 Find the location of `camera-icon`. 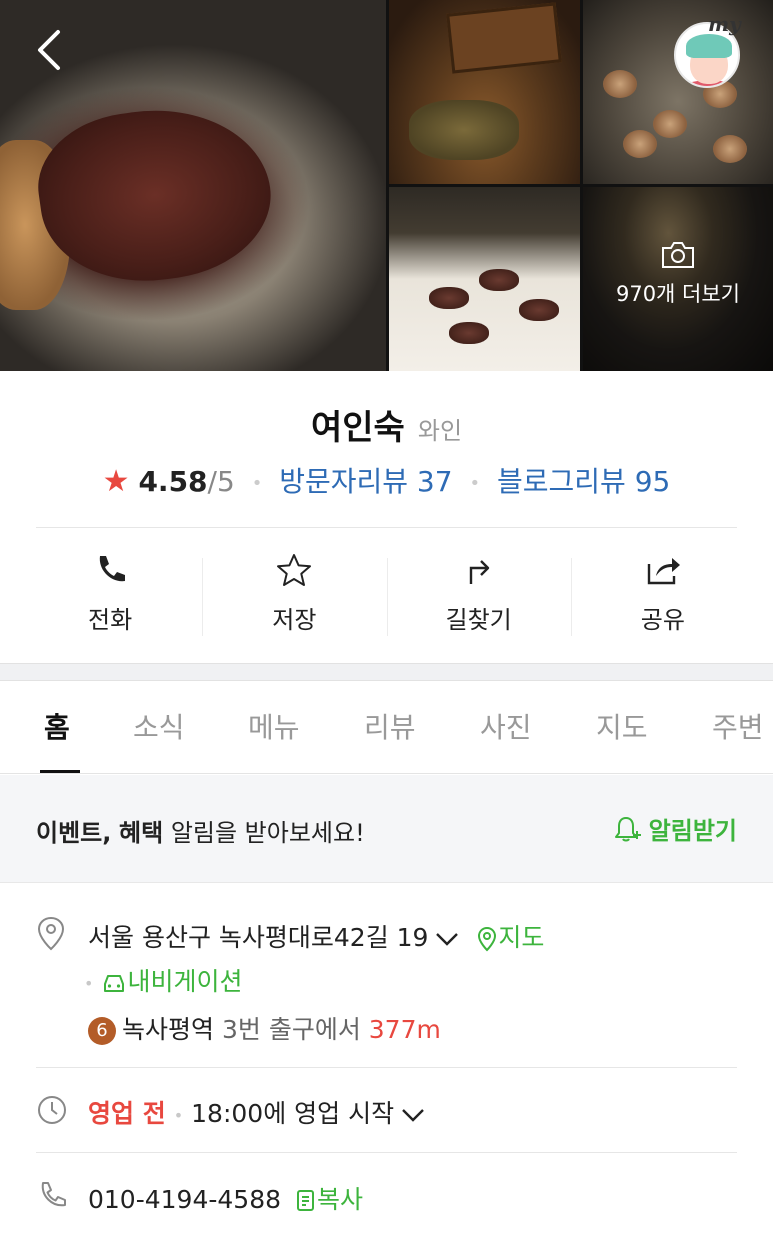

camera-icon is located at coordinates (678, 255).